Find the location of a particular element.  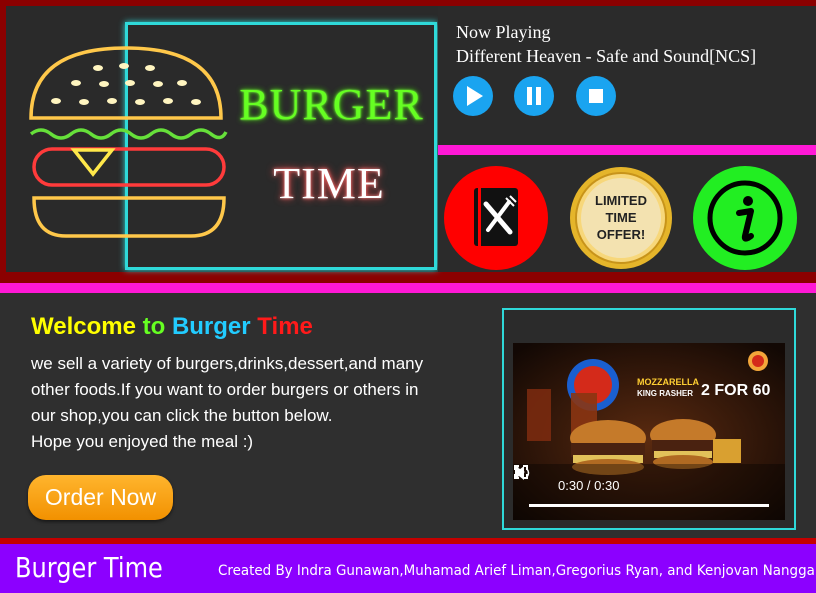

title-part: to is located at coordinates (157, 326).